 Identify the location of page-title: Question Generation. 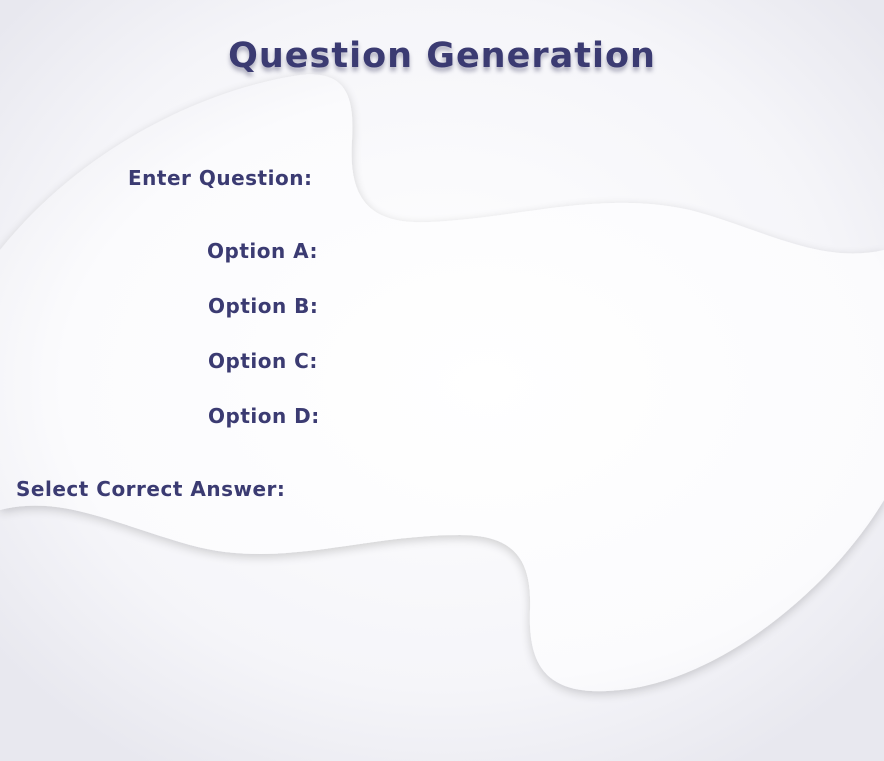
(442, 56).